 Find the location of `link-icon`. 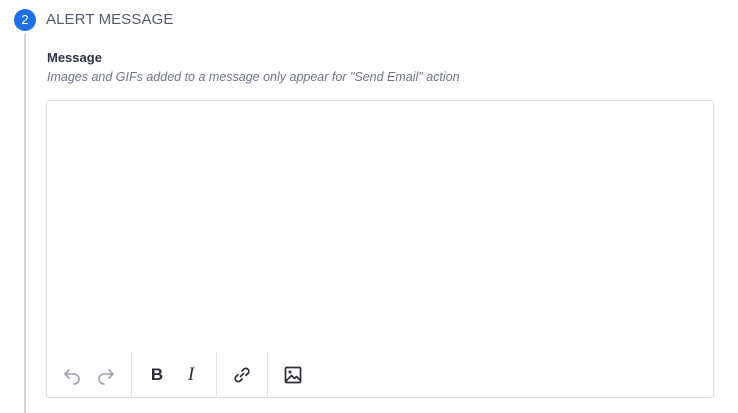

link-icon is located at coordinates (242, 375).